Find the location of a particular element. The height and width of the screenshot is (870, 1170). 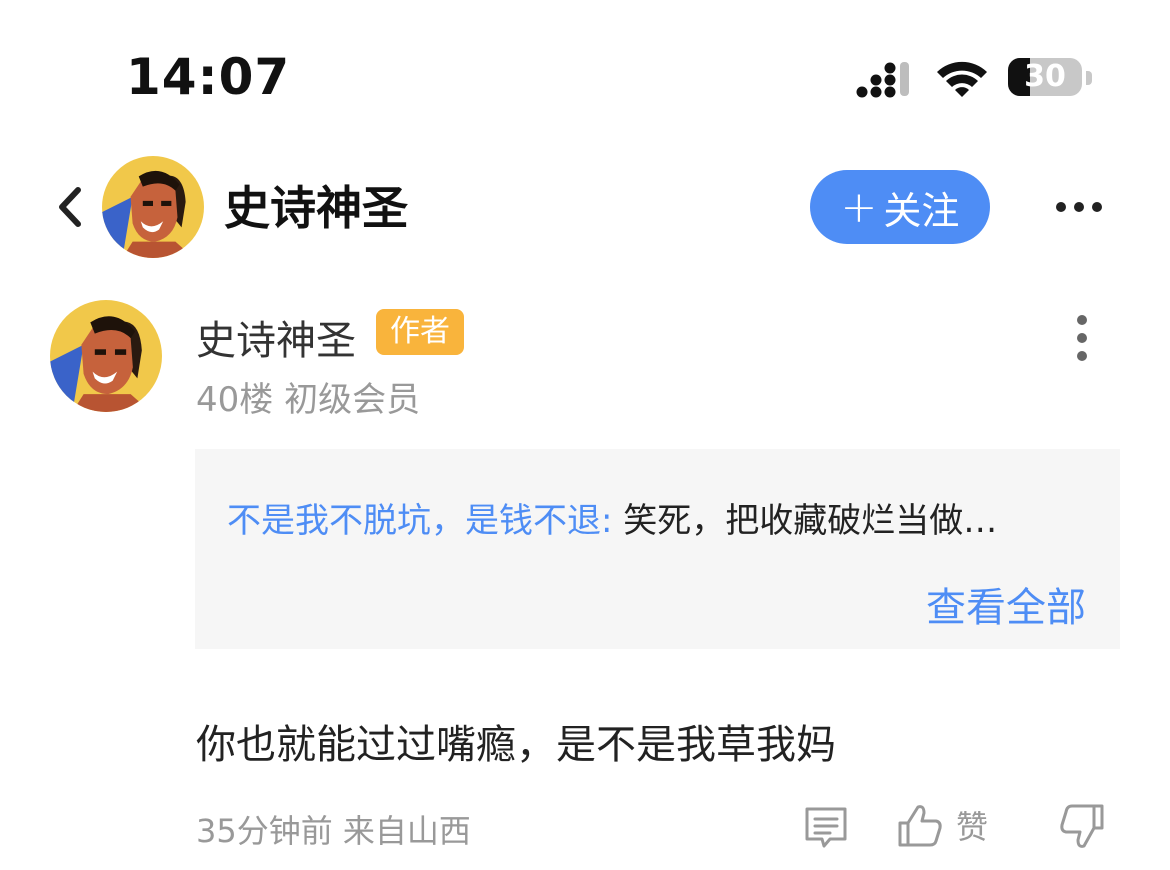

page-title: 史诗神圣 is located at coordinates (316, 208).